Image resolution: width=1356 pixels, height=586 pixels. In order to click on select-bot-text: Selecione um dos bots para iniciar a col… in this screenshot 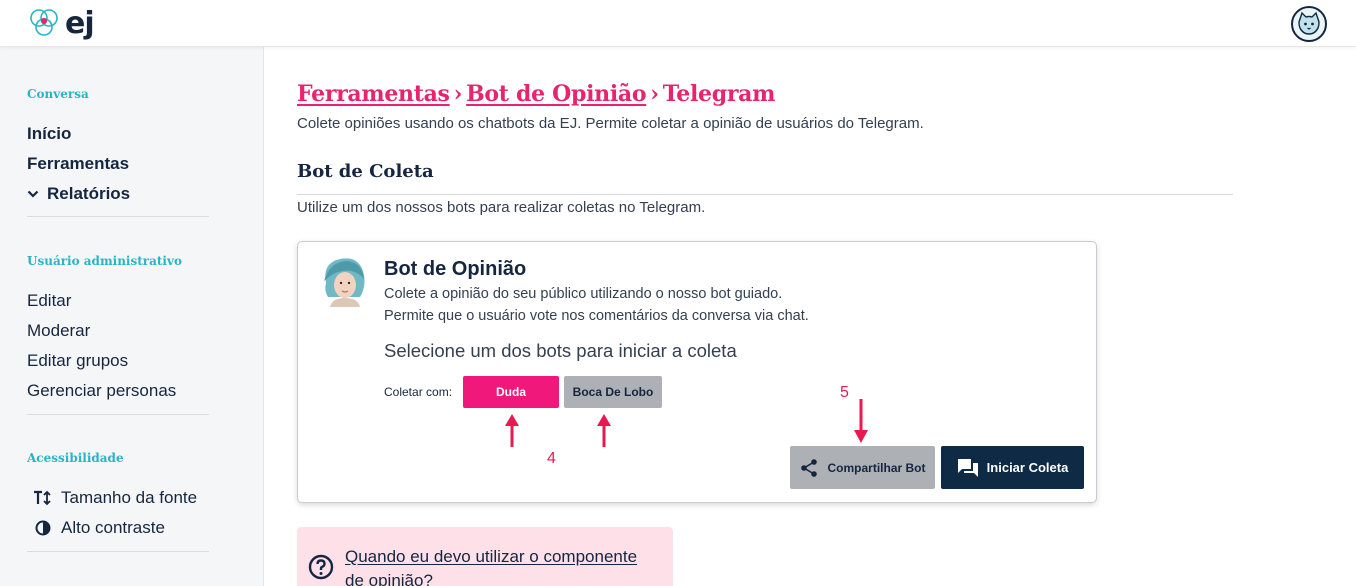, I will do `click(560, 350)`.